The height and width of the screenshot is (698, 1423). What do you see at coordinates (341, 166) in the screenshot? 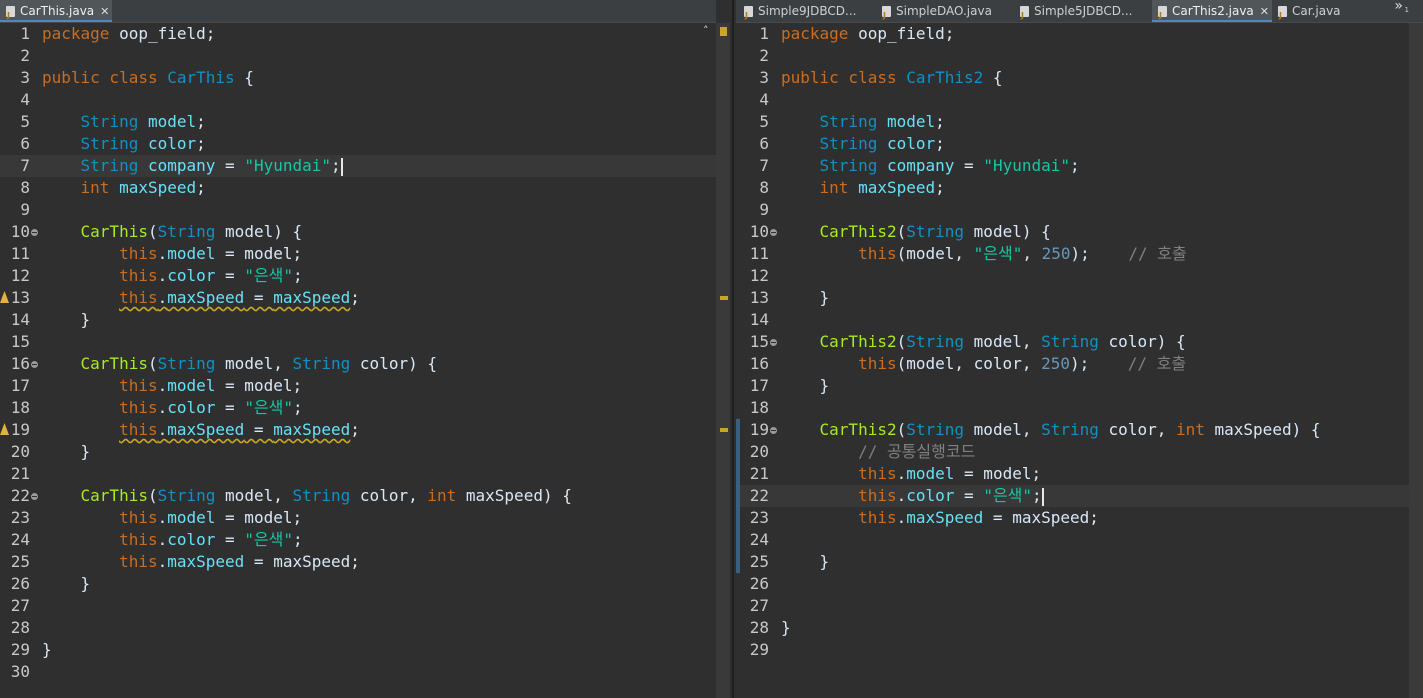
I see `text-caret` at bounding box center [341, 166].